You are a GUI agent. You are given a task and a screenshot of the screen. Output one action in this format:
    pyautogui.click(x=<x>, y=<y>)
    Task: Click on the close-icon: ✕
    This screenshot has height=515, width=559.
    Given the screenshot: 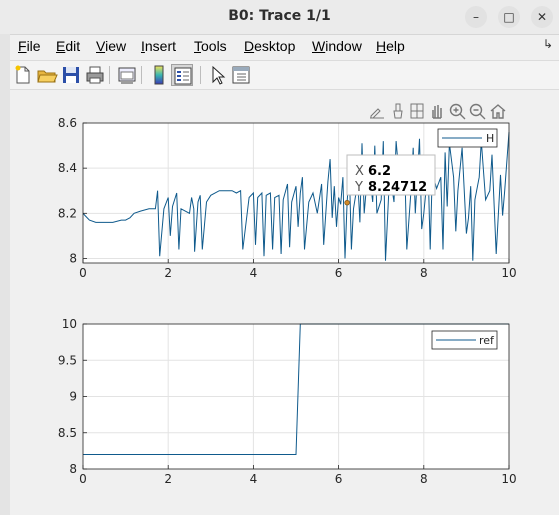 What is the action you would take?
    pyautogui.click(x=542, y=17)
    